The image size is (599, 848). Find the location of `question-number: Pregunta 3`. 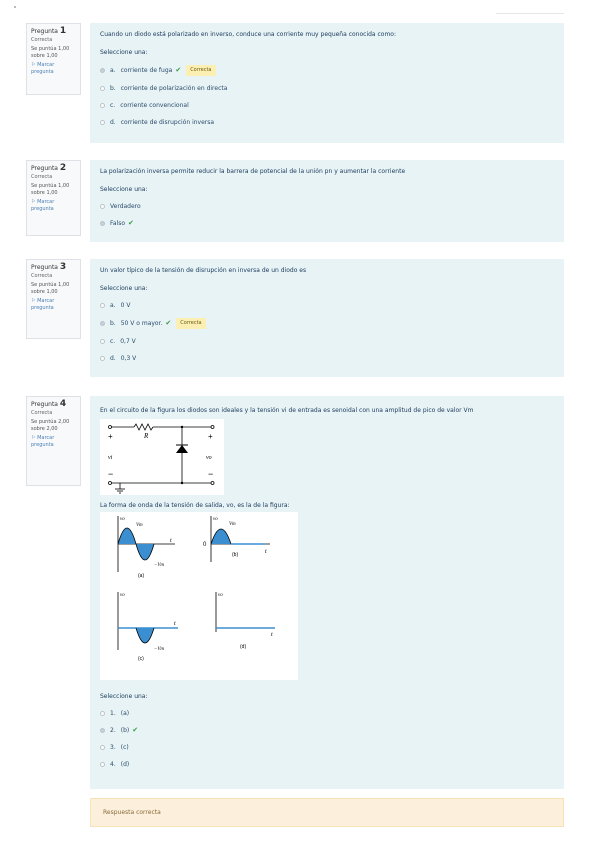

question-number: Pregunta 3 is located at coordinates (49, 267).